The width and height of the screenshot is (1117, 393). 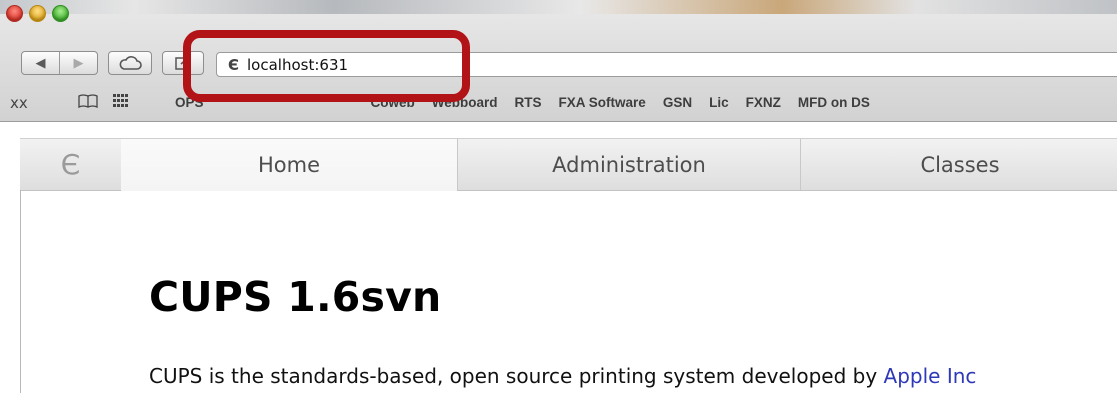 I want to click on maximize-window-button, so click(x=60, y=13).